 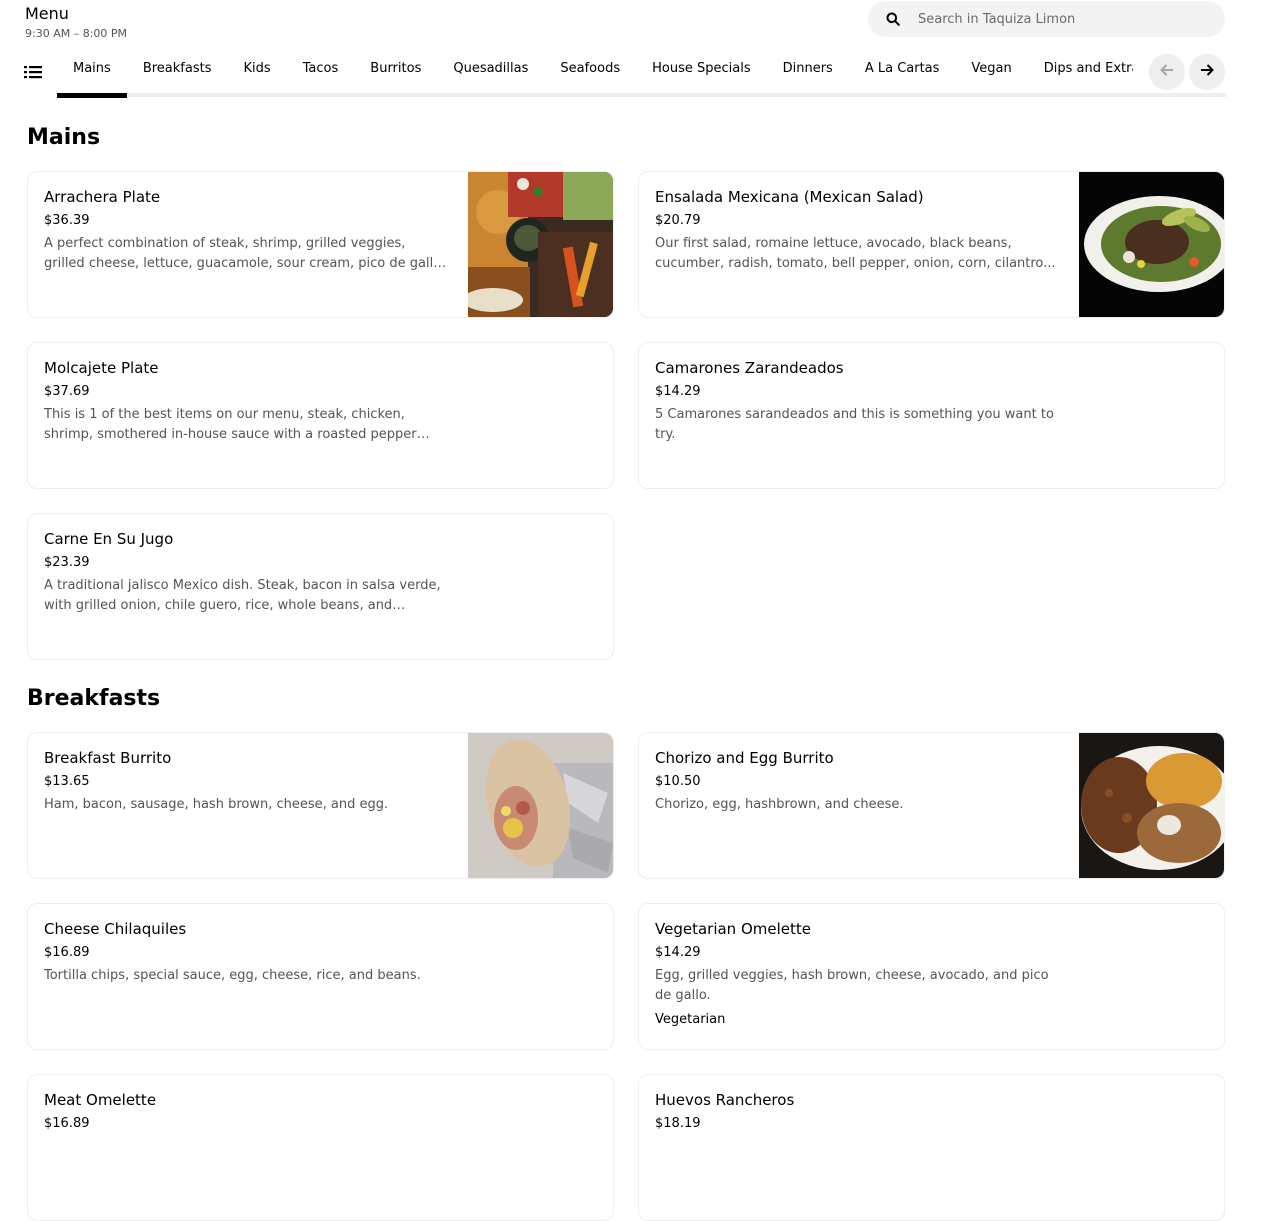 What do you see at coordinates (102, 197) in the screenshot?
I see `item-name: Arrachera Plate` at bounding box center [102, 197].